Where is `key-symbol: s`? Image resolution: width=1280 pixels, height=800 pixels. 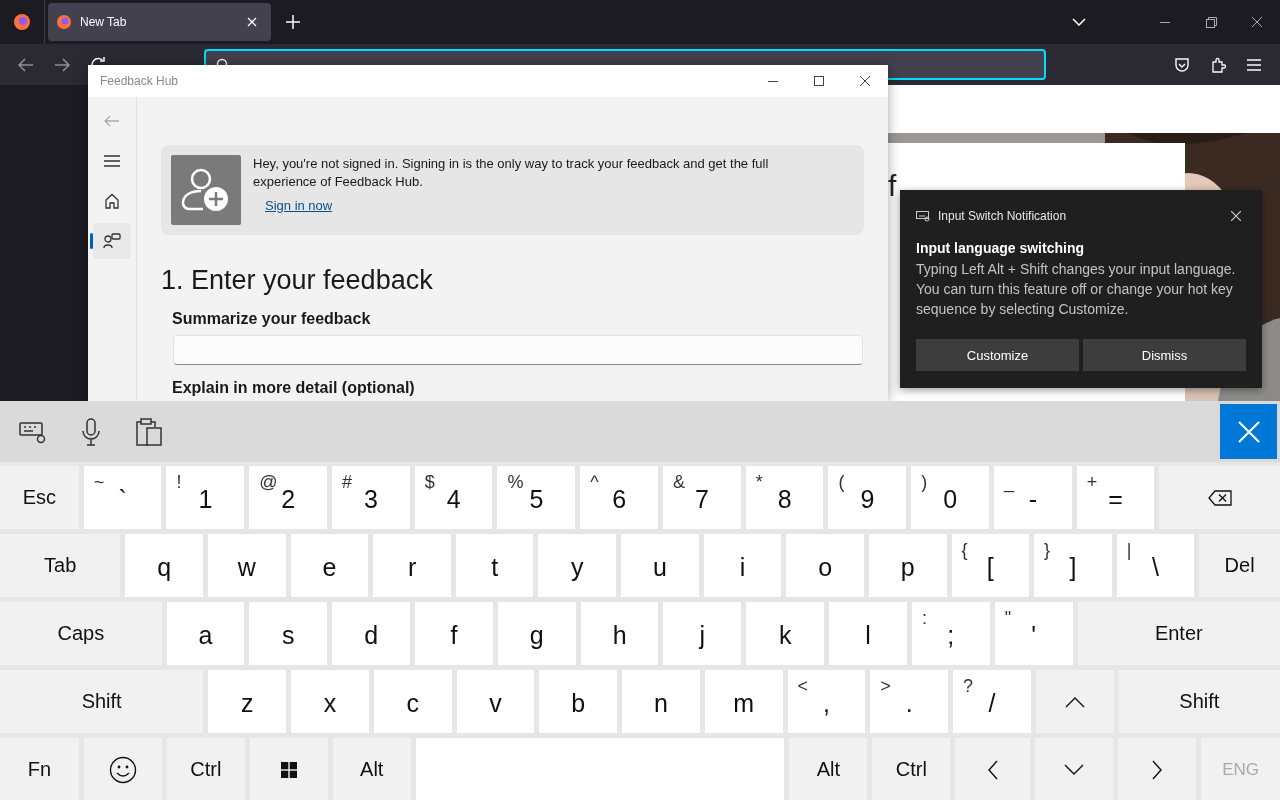
key-symbol: s is located at coordinates (288, 635).